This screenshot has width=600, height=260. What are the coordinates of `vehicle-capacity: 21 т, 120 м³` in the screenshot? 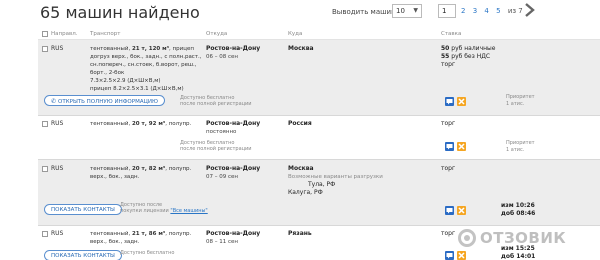 It's located at (150, 49).